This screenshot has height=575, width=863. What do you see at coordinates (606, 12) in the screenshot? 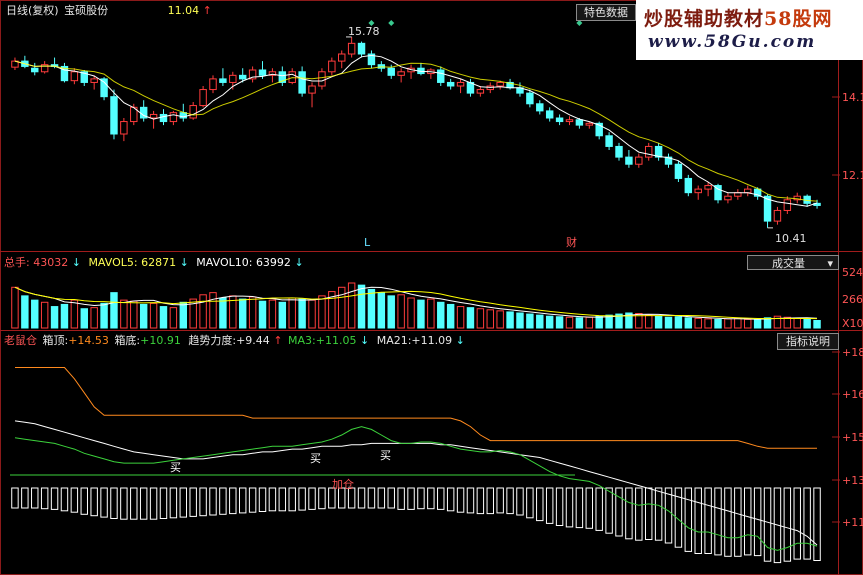
I see `special-data-button: 特色数据` at bounding box center [606, 12].